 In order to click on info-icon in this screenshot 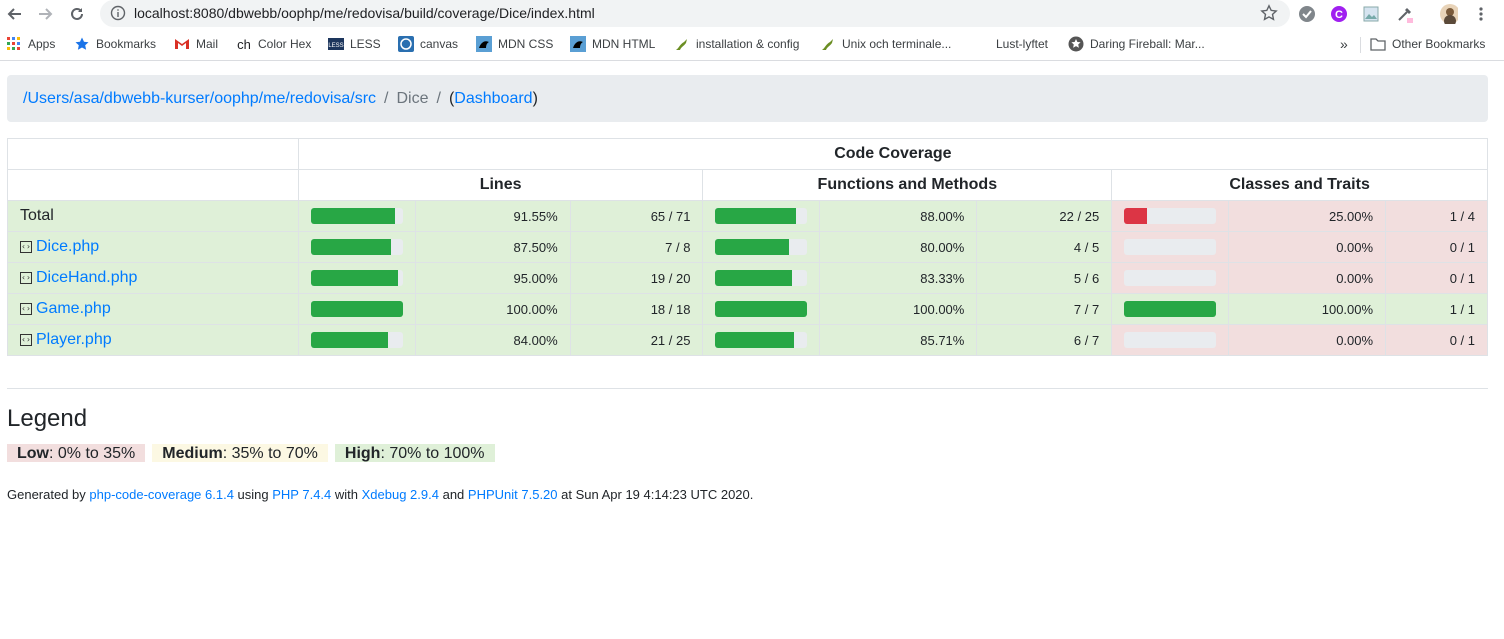, I will do `click(118, 15)`.